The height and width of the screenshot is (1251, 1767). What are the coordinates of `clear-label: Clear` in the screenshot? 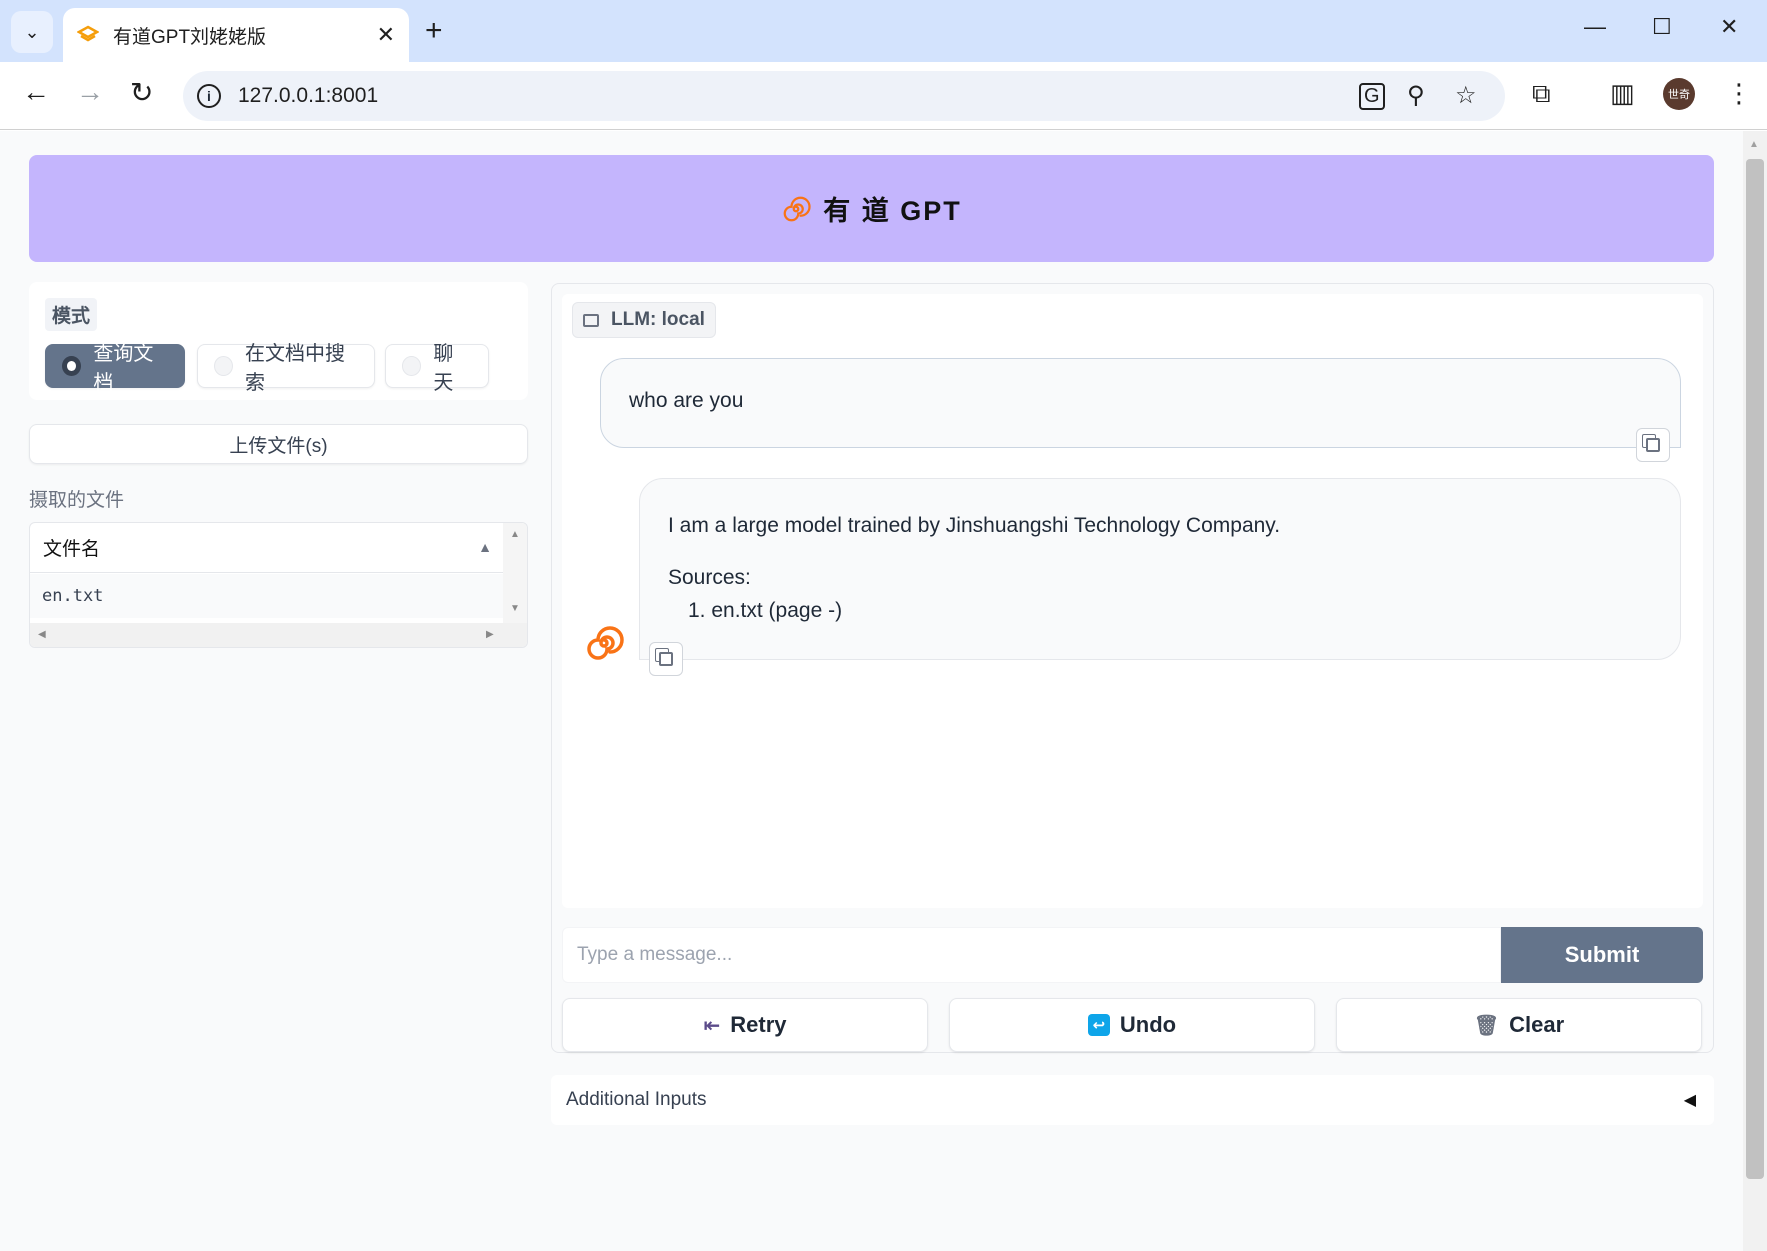 It's located at (1537, 1024).